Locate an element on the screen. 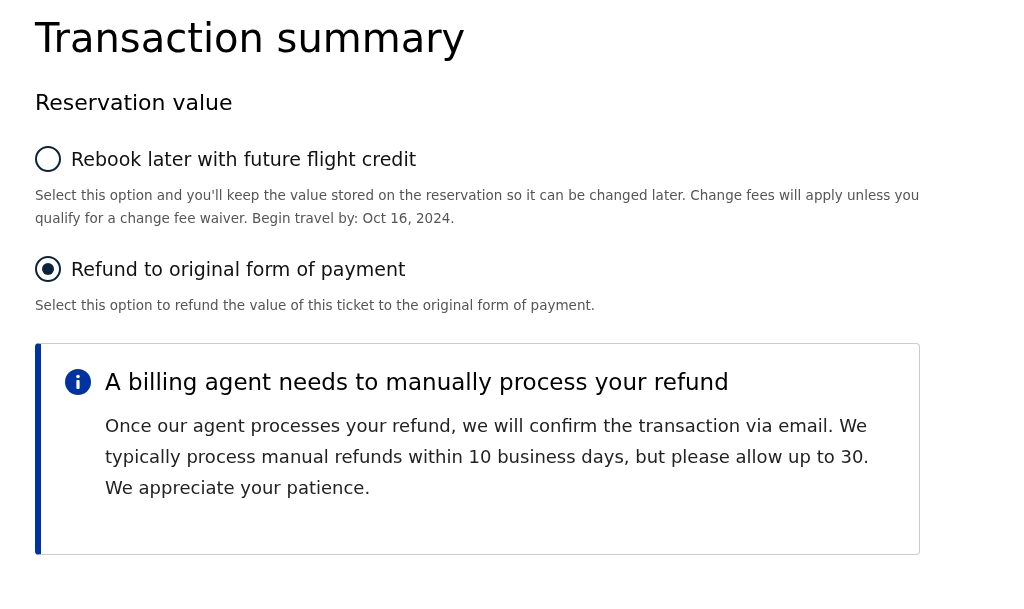 This screenshot has height=609, width=1024. radio-option: Rebook later with future flight credit is located at coordinates (477, 159).